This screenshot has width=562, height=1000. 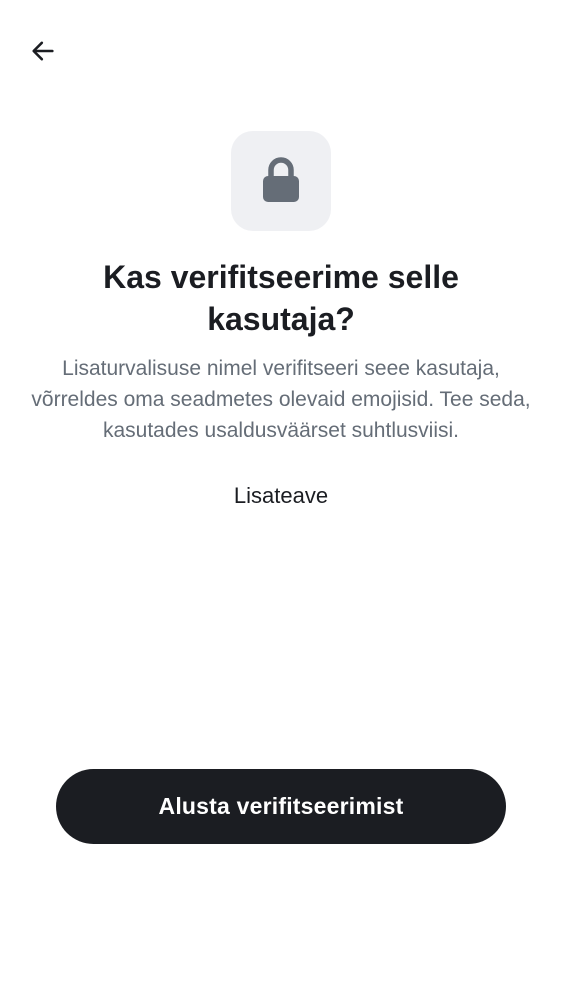 I want to click on learn-more-link: Lisateave, so click(x=281, y=496).